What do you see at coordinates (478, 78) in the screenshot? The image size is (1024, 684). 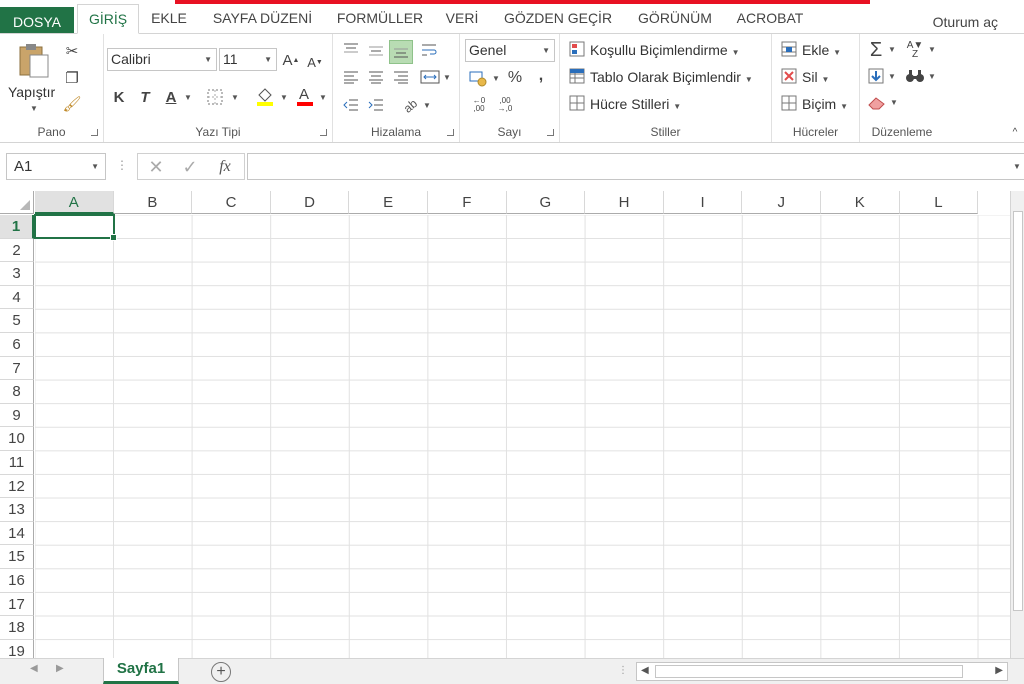 I see `accounting-format-icon` at bounding box center [478, 78].